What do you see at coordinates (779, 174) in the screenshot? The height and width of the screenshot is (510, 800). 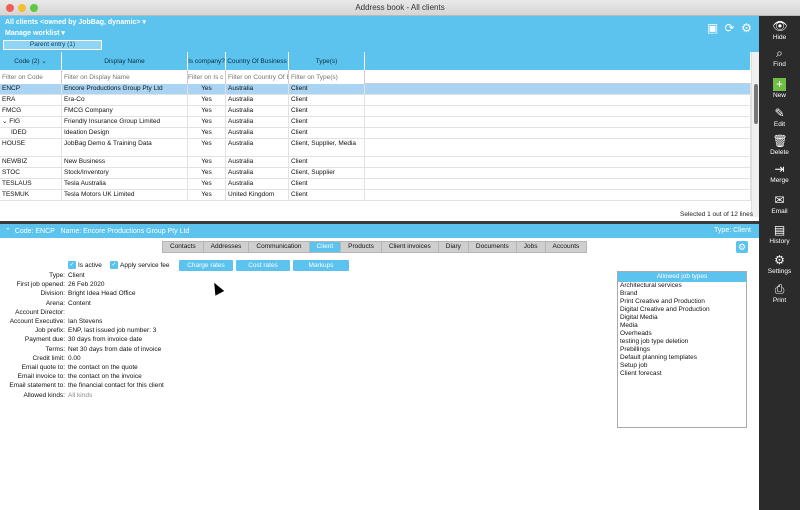 I see `merge-button: ⇥ Merge` at bounding box center [779, 174].